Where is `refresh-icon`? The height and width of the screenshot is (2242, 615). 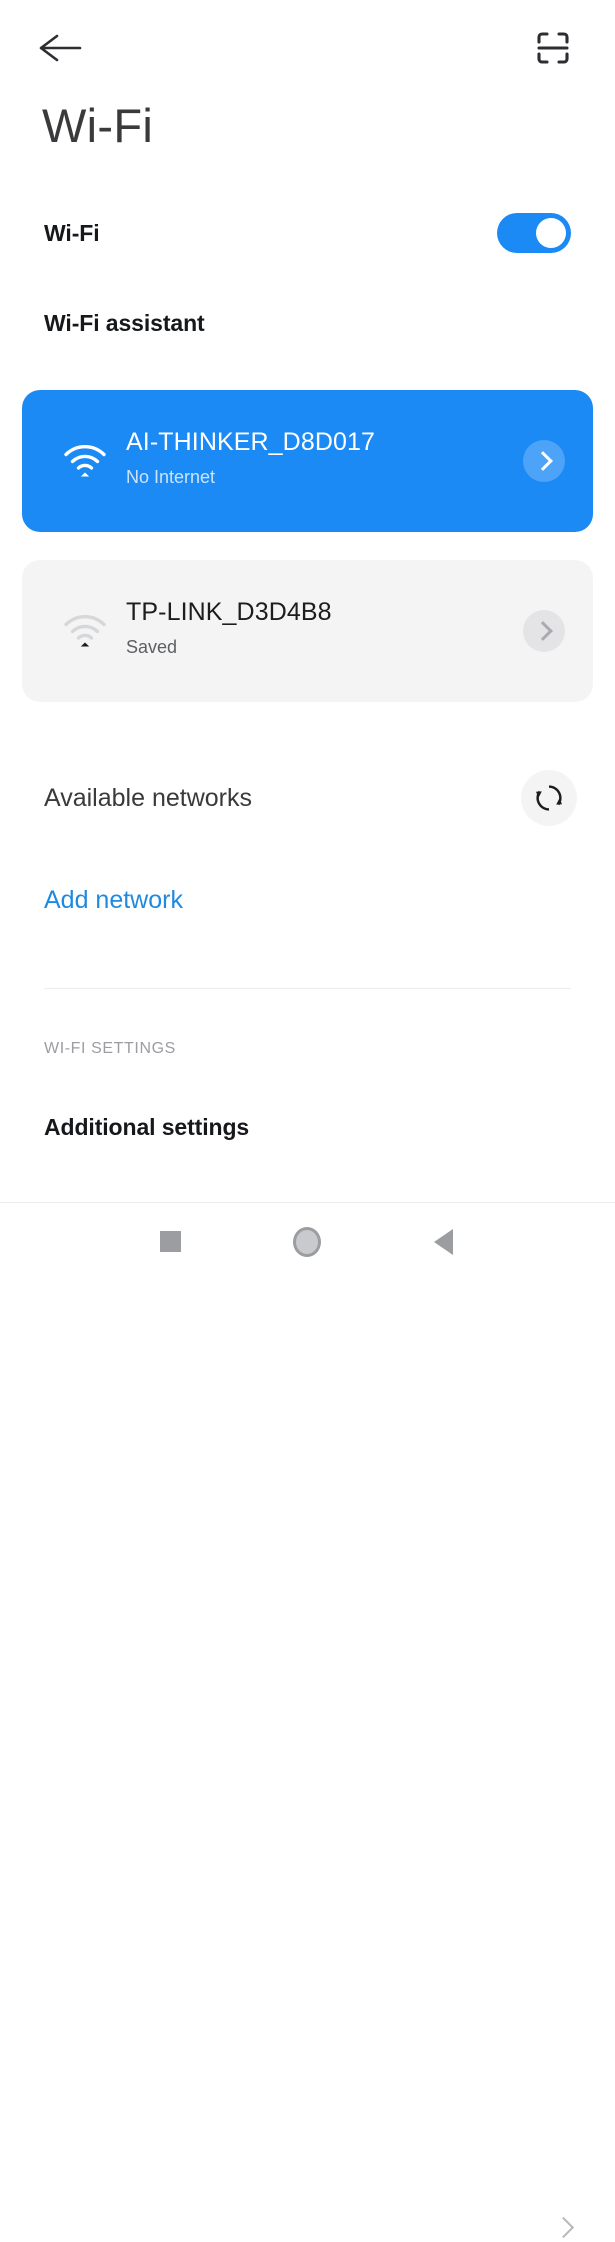 refresh-icon is located at coordinates (549, 798).